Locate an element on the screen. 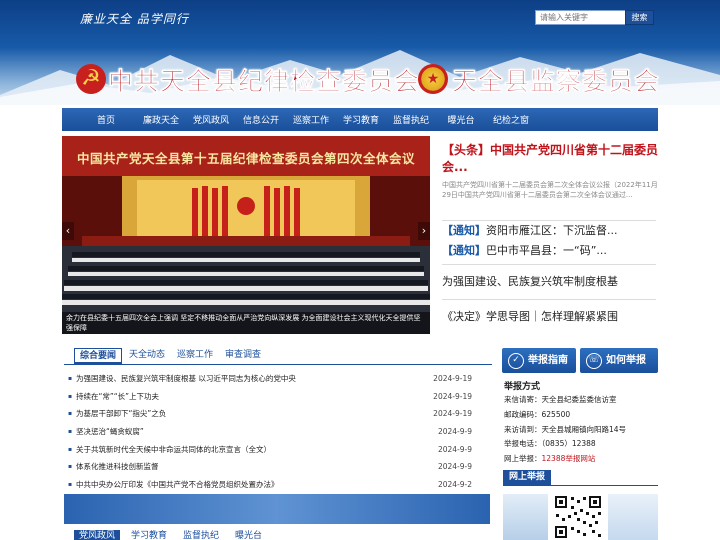 The width and height of the screenshot is (720, 540). nav-study: 学习教育 is located at coordinates (361, 119).